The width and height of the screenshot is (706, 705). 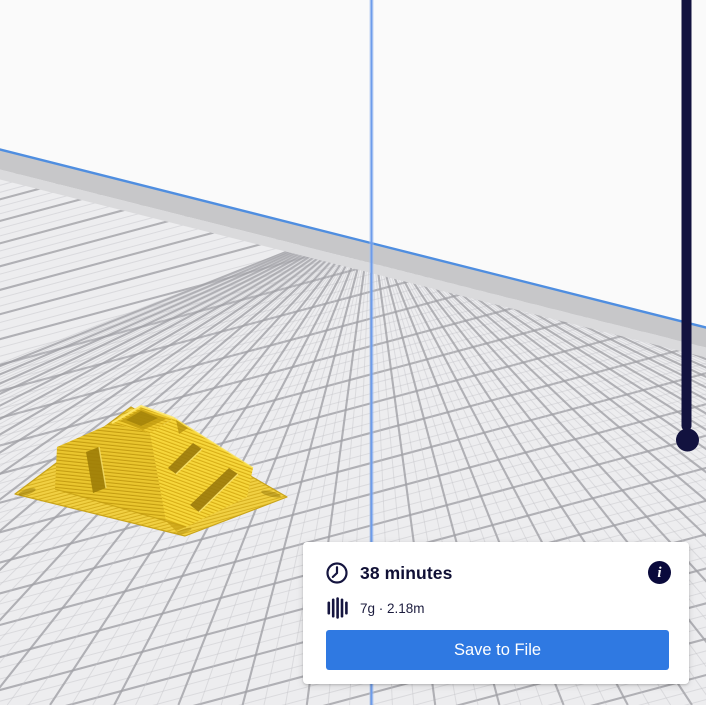 I want to click on layer-slider-track, so click(x=686, y=215).